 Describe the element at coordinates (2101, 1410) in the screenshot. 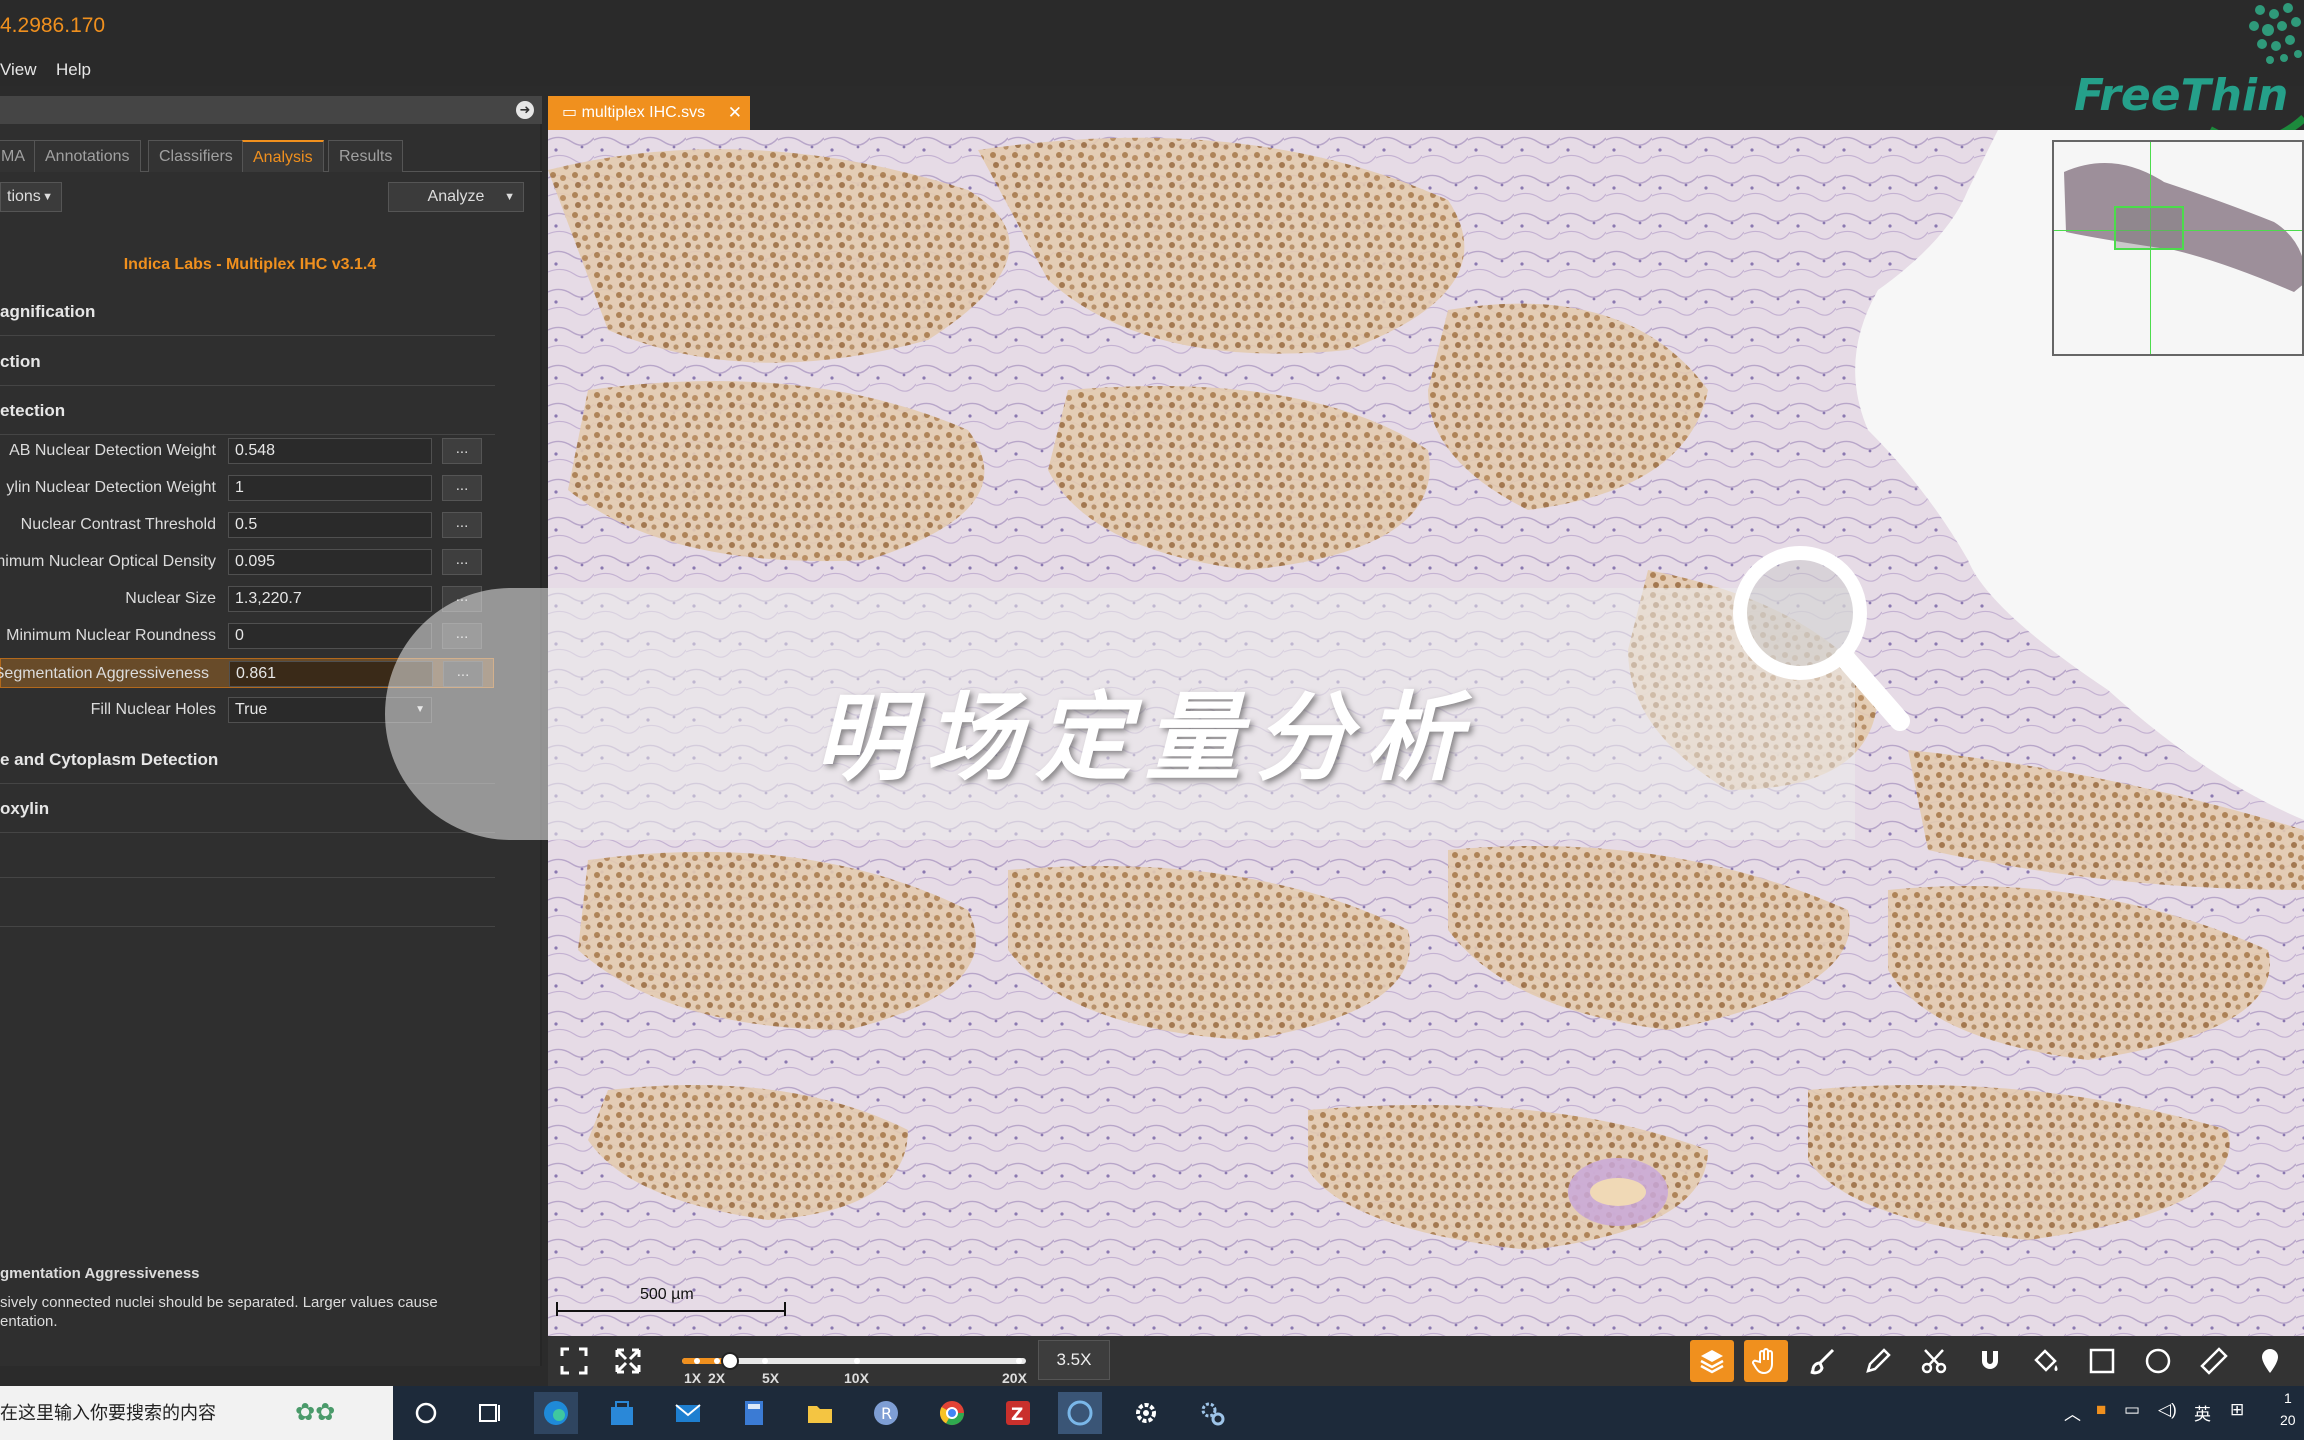

I see `tray-app-icon: ■` at that location.